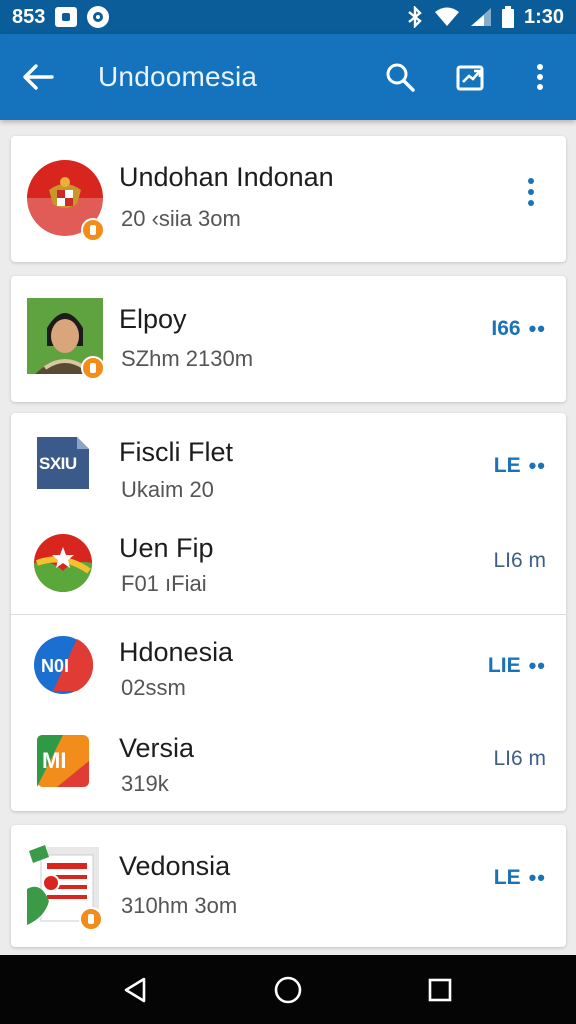 The height and width of the screenshot is (1024, 576). What do you see at coordinates (506, 328) in the screenshot?
I see `item-action-label: I66` at bounding box center [506, 328].